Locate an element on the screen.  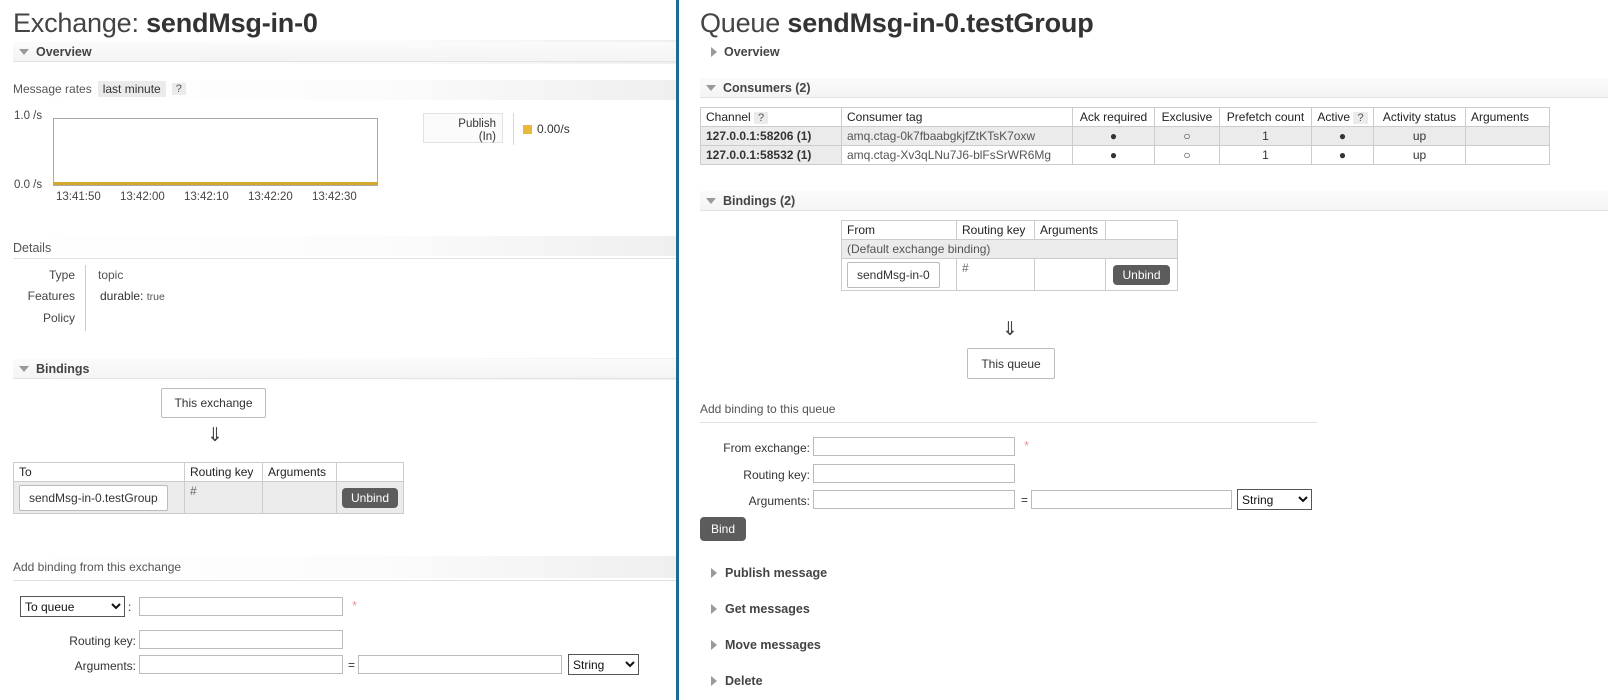
chart-y-axis-min: 0.0 /s is located at coordinates (28, 185).